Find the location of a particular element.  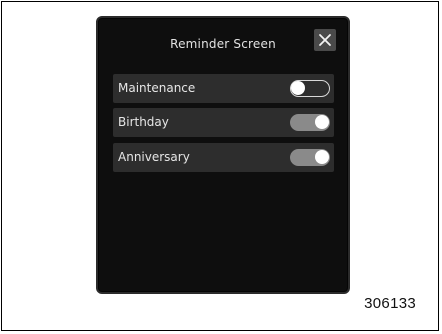

close-button is located at coordinates (325, 40).